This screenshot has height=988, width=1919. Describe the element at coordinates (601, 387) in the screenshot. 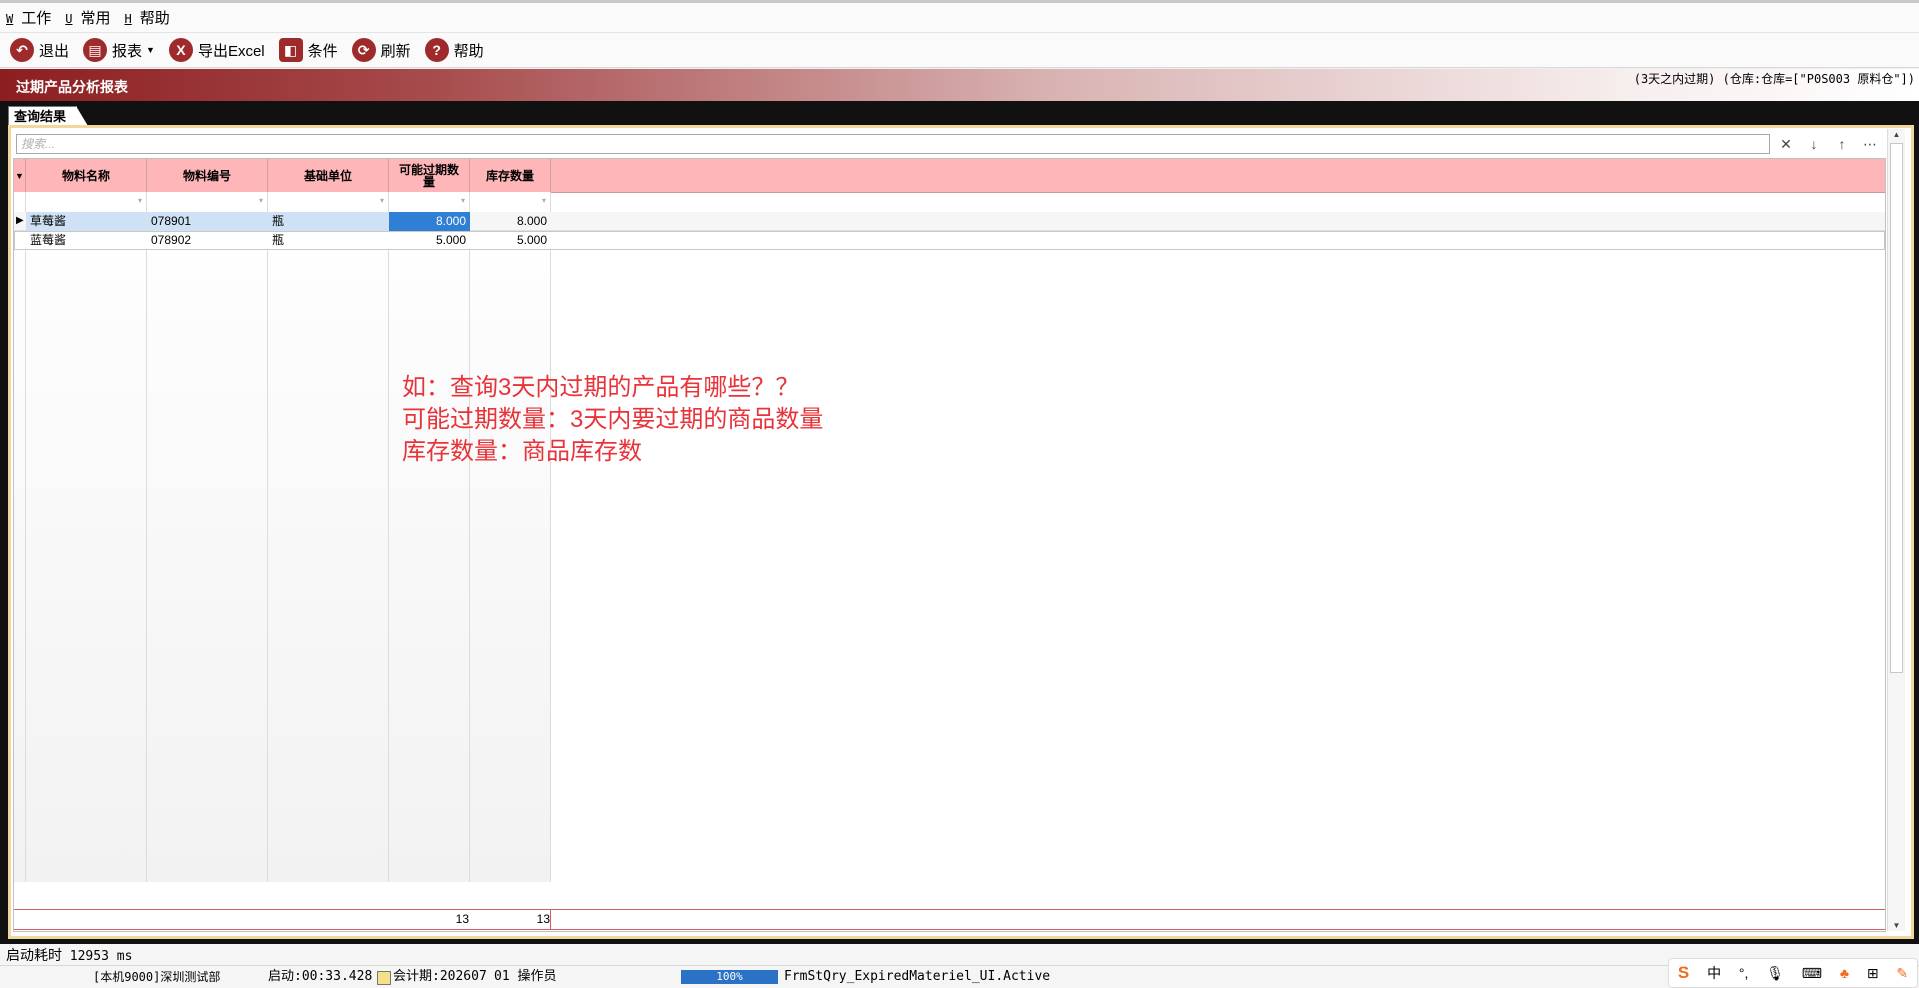

I see `annotation-line: 如：查询3天内过期的产品有哪些？？` at that location.